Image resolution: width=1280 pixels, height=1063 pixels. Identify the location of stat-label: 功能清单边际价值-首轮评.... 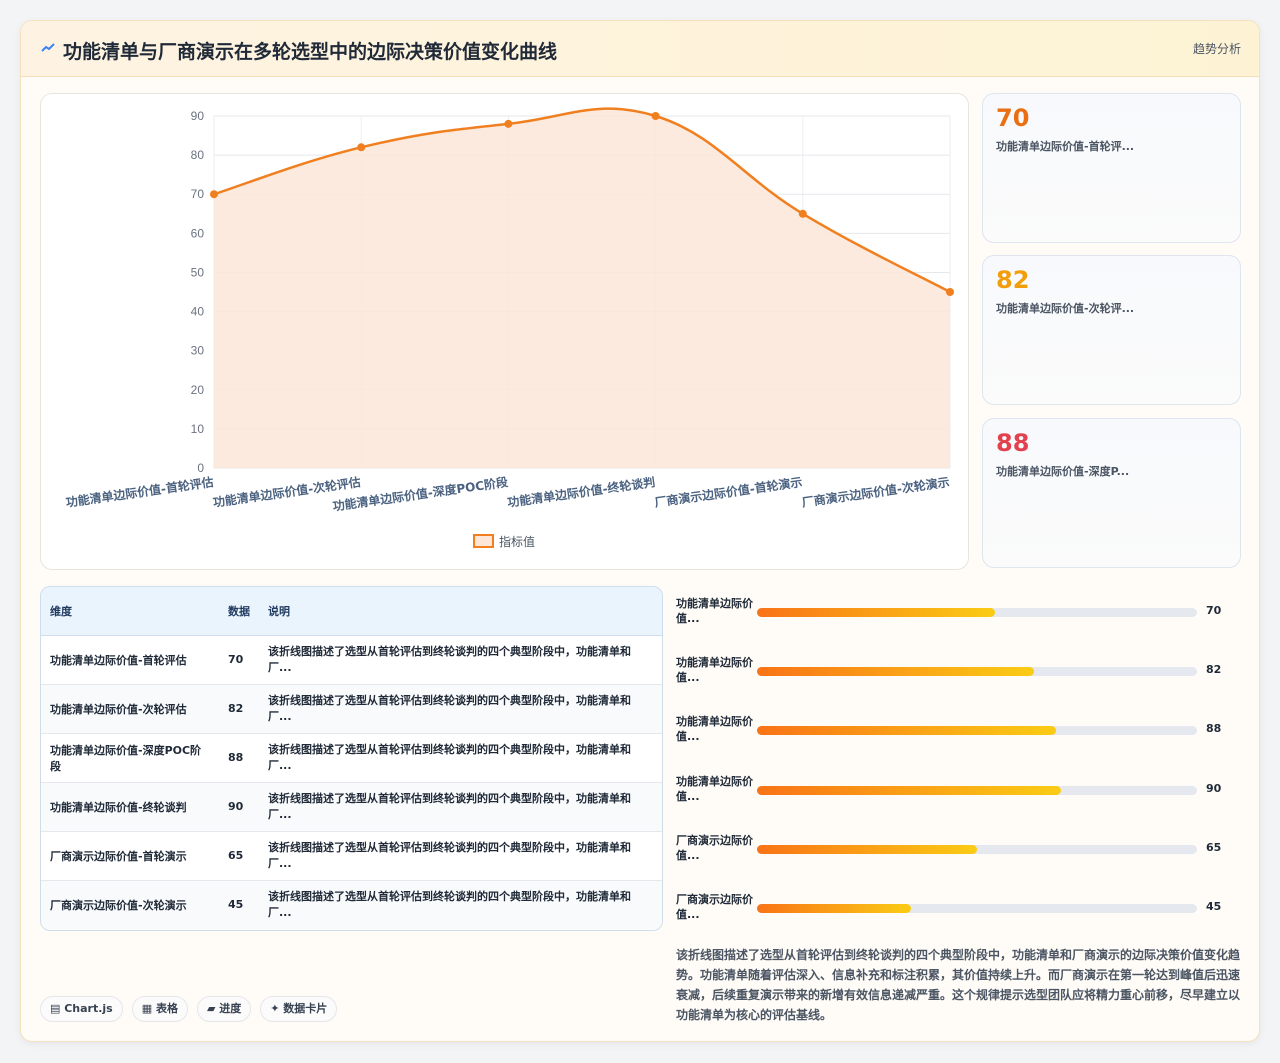
(1065, 146).